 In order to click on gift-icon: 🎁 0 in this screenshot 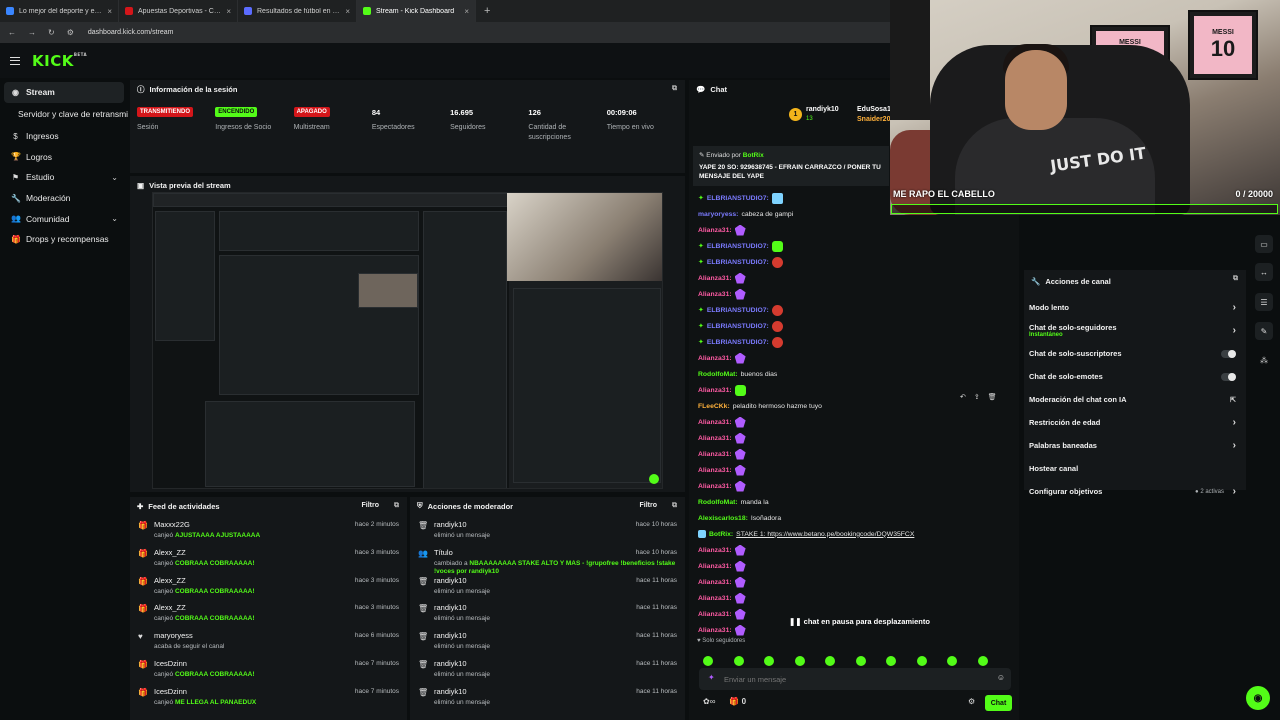, I will do `click(737, 701)`.